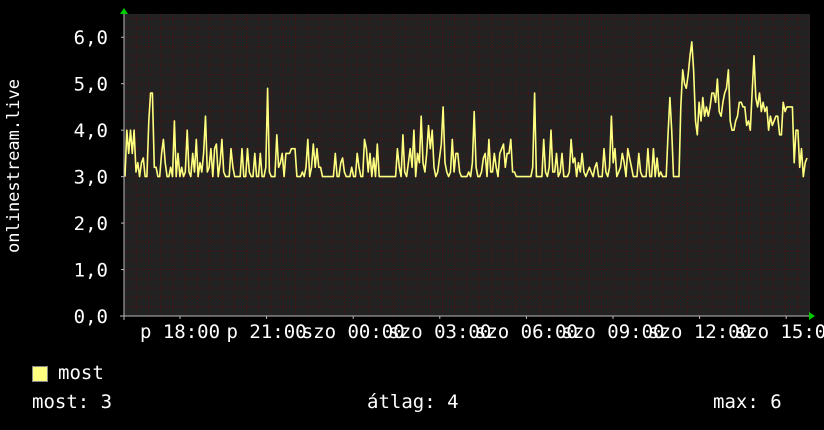  I want to click on y-tick-label: 1,0, so click(91, 271).